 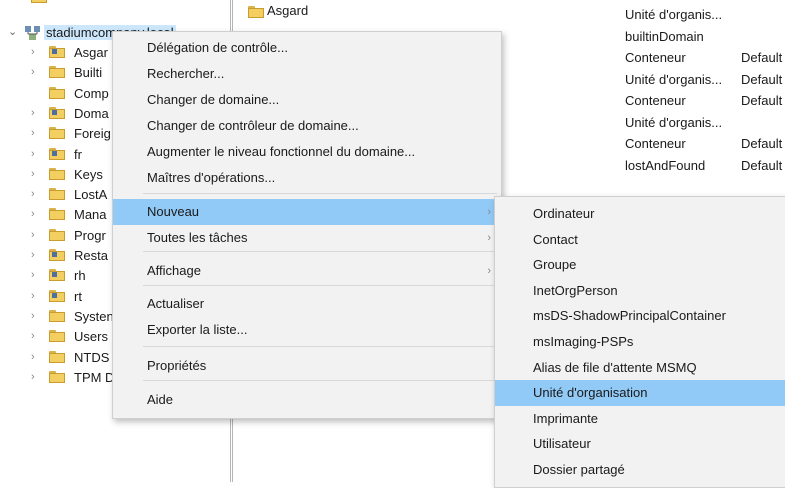 I want to click on tree-item-label: Builti, so click(x=88, y=72).